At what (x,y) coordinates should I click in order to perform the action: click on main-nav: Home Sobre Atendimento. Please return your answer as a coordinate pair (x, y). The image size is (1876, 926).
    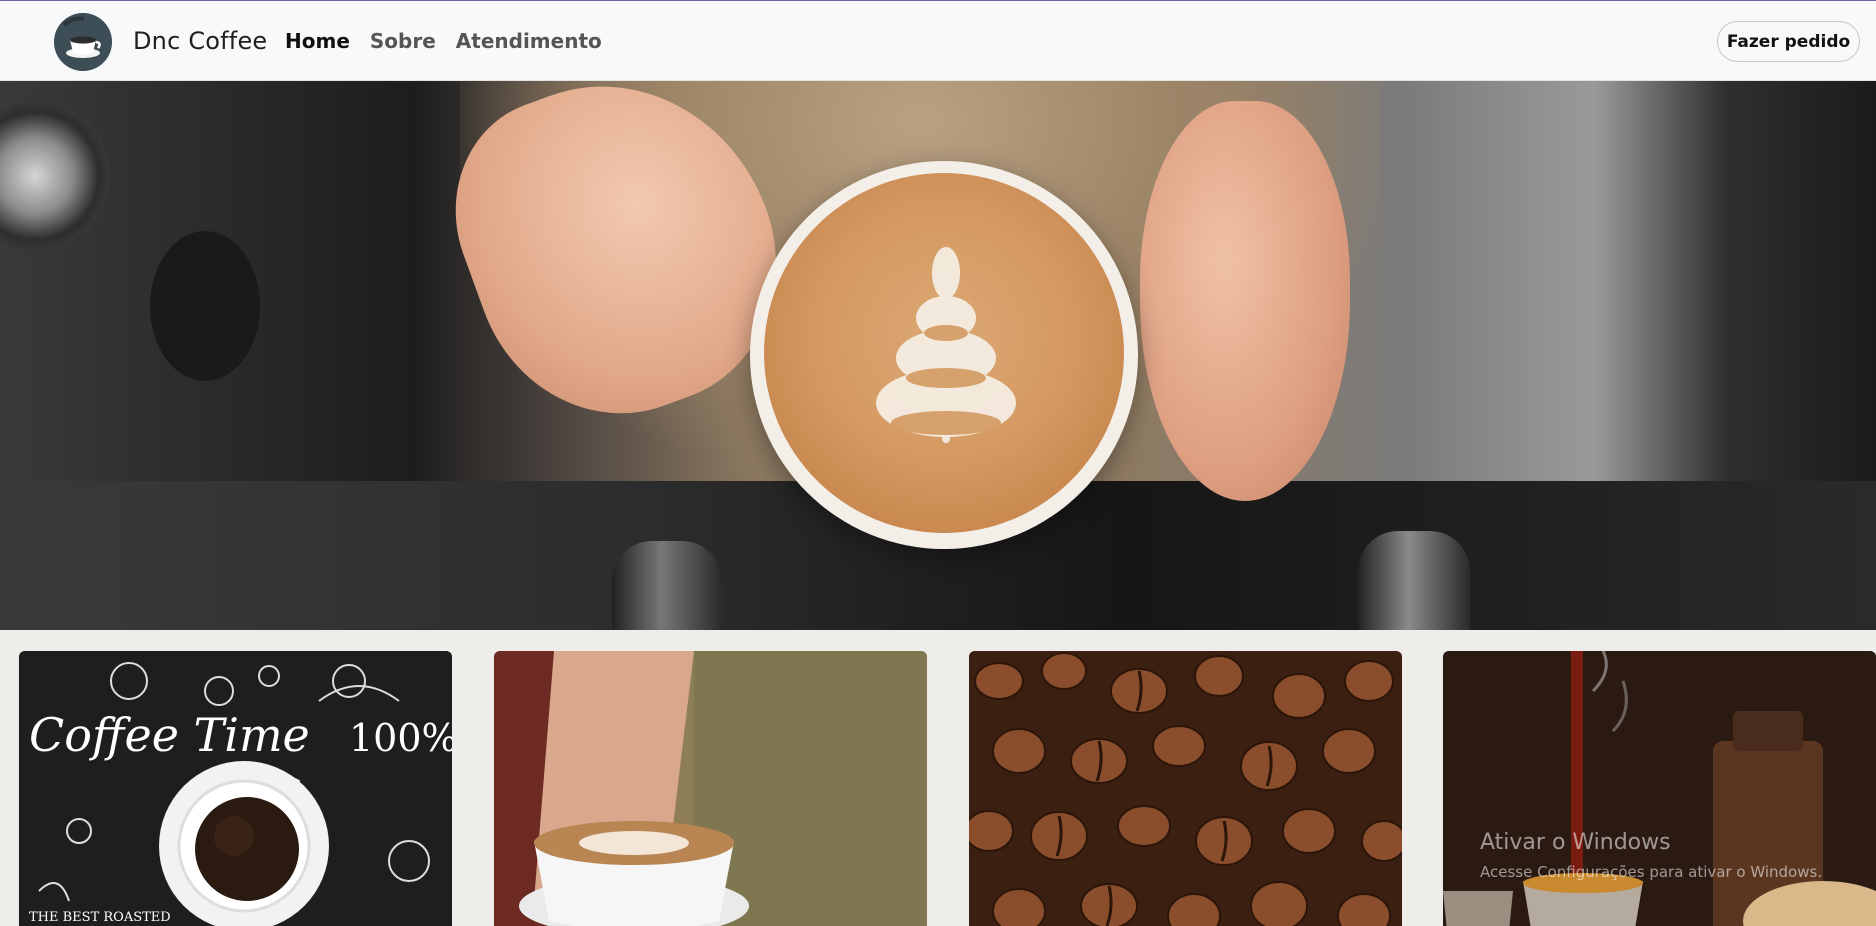
    Looking at the image, I should click on (443, 41).